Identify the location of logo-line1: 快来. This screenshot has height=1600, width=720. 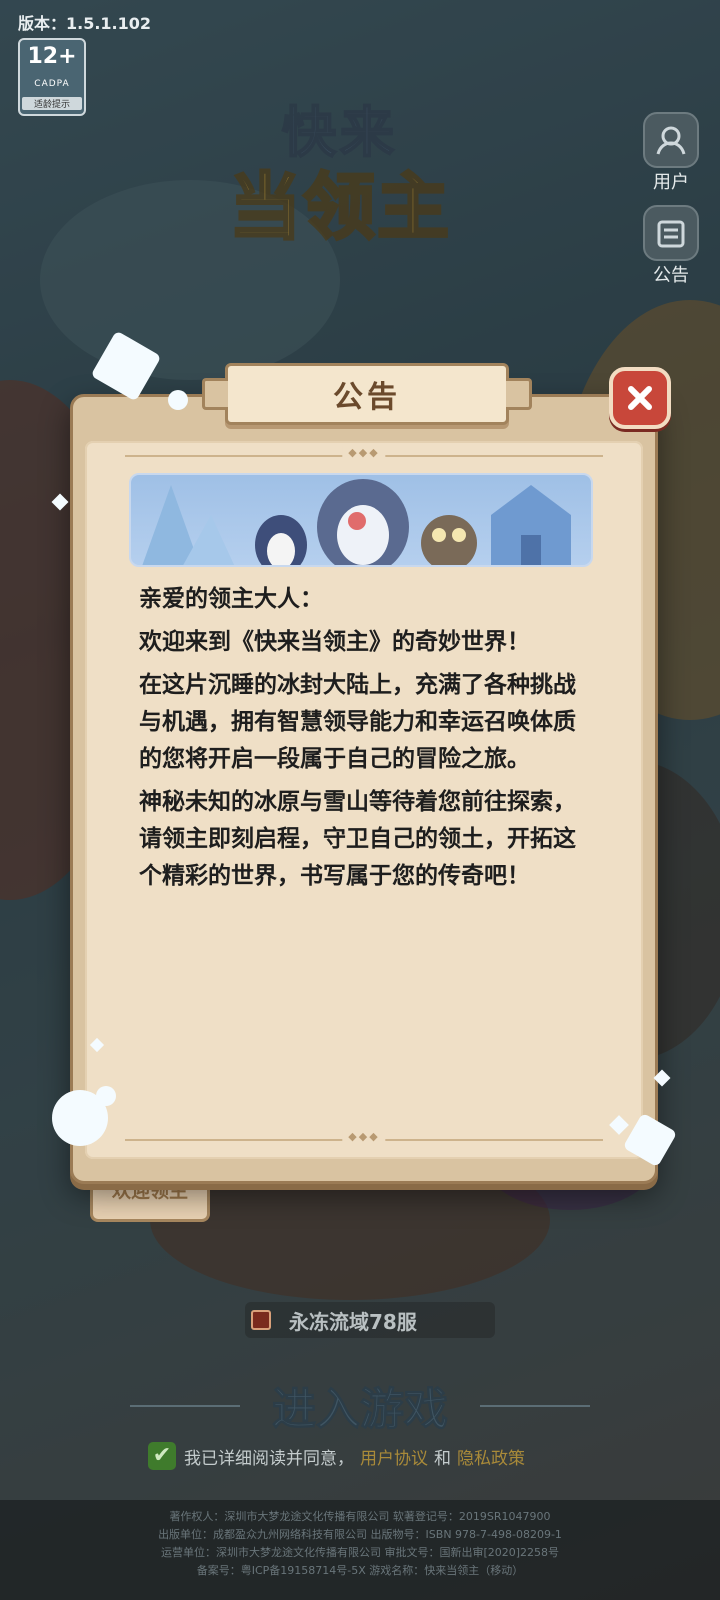
(339, 132).